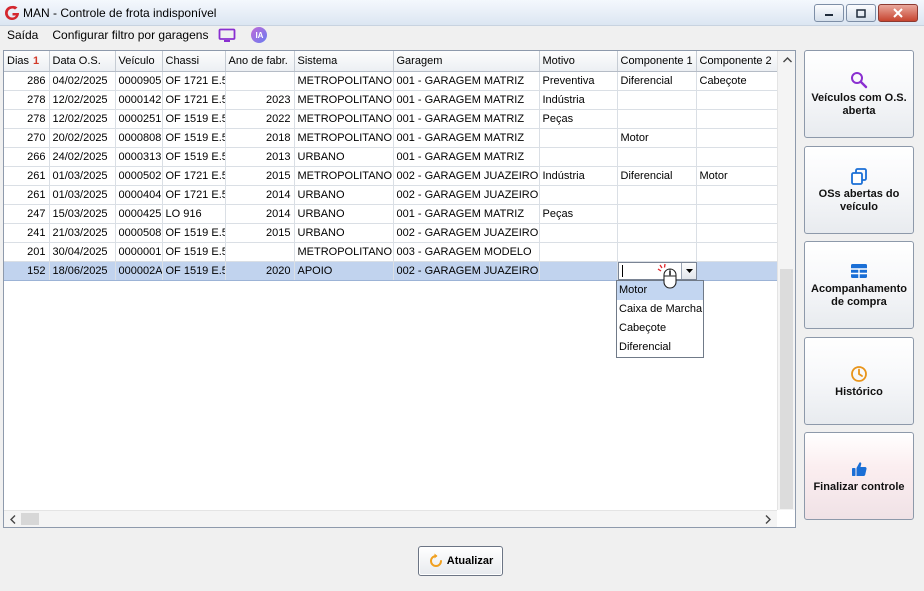 This screenshot has height=591, width=924. What do you see at coordinates (578, 61) in the screenshot?
I see `col-header-motivo: Motivo` at bounding box center [578, 61].